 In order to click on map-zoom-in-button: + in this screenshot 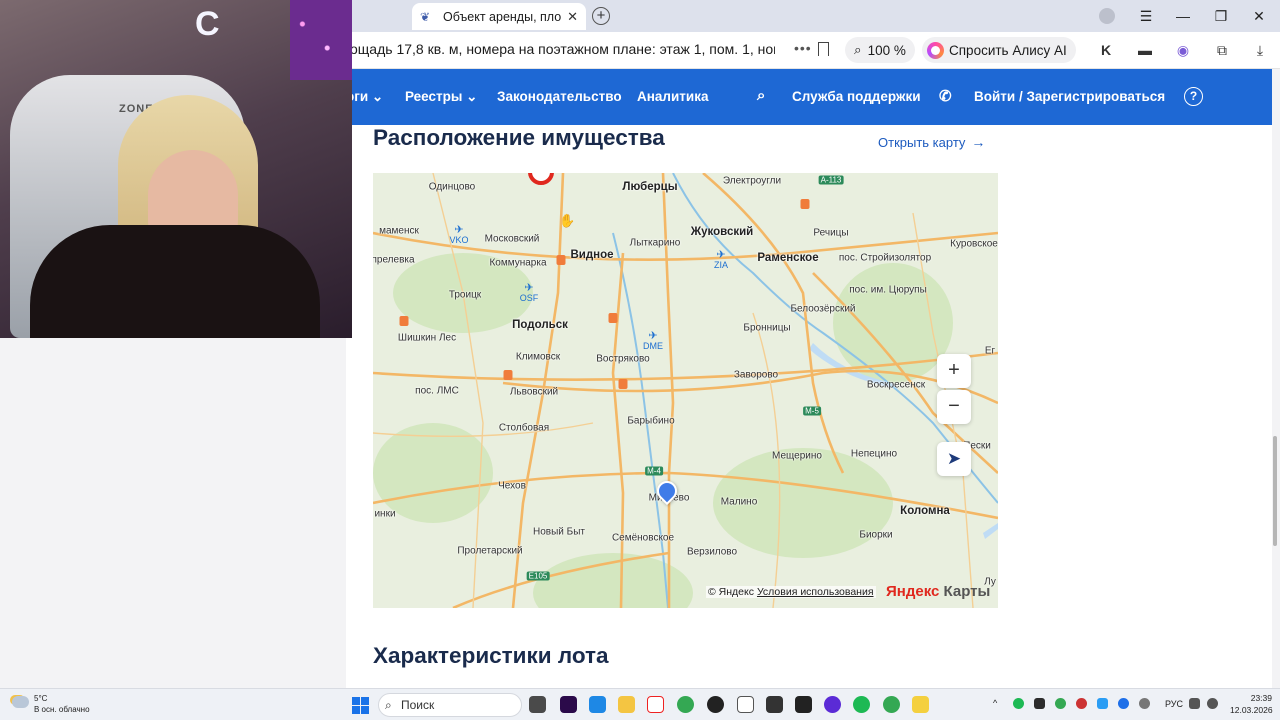, I will do `click(954, 371)`.